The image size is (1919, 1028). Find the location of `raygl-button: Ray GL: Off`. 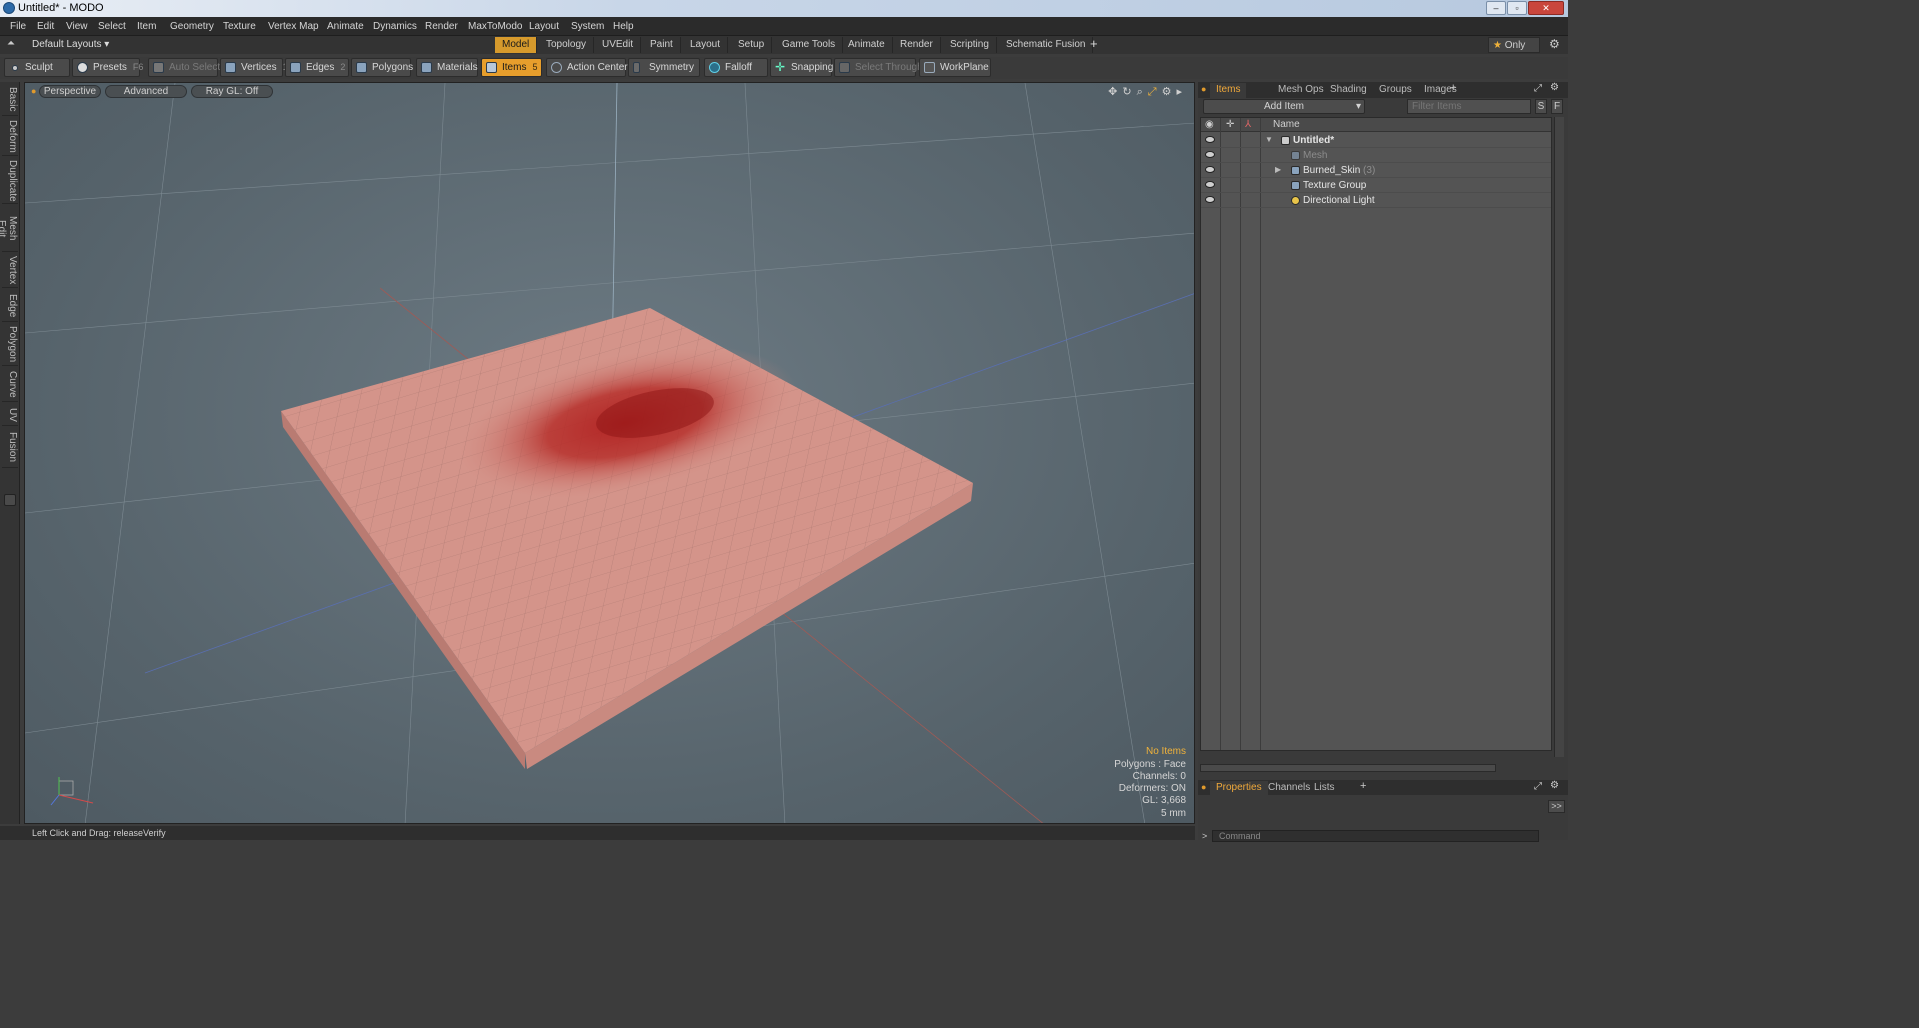

raygl-button: Ray GL: Off is located at coordinates (232, 91).